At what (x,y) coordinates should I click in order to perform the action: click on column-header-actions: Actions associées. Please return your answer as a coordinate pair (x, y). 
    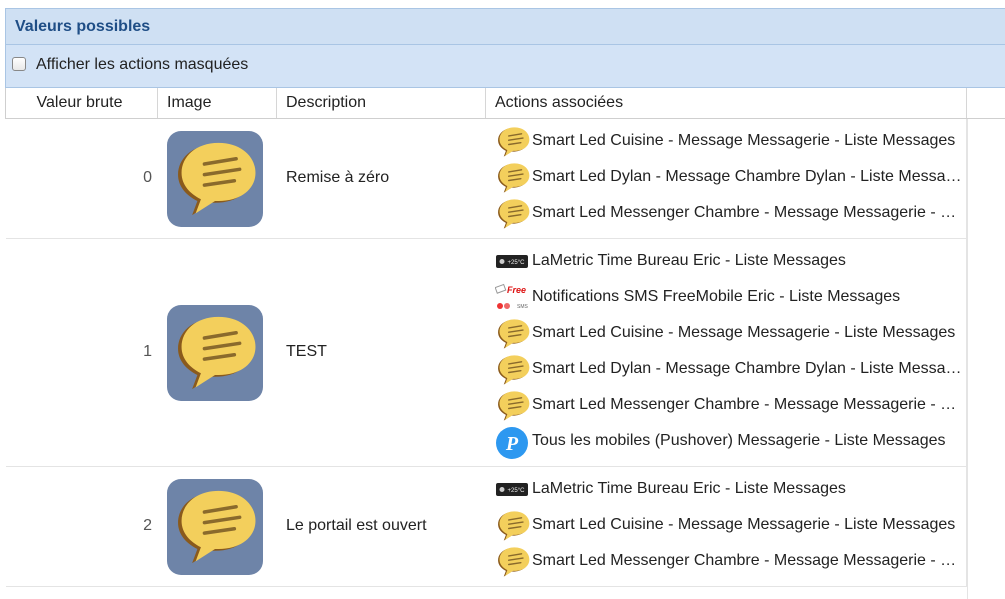
    Looking at the image, I should click on (726, 103).